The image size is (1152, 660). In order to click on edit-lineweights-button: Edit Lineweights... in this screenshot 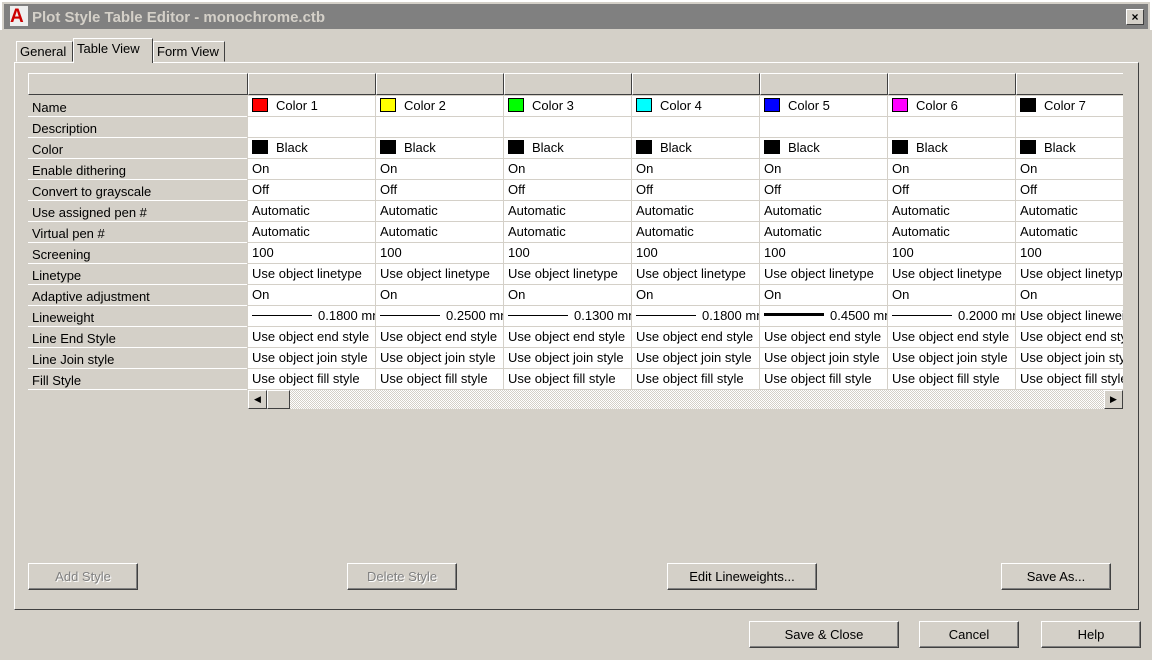, I will do `click(742, 576)`.